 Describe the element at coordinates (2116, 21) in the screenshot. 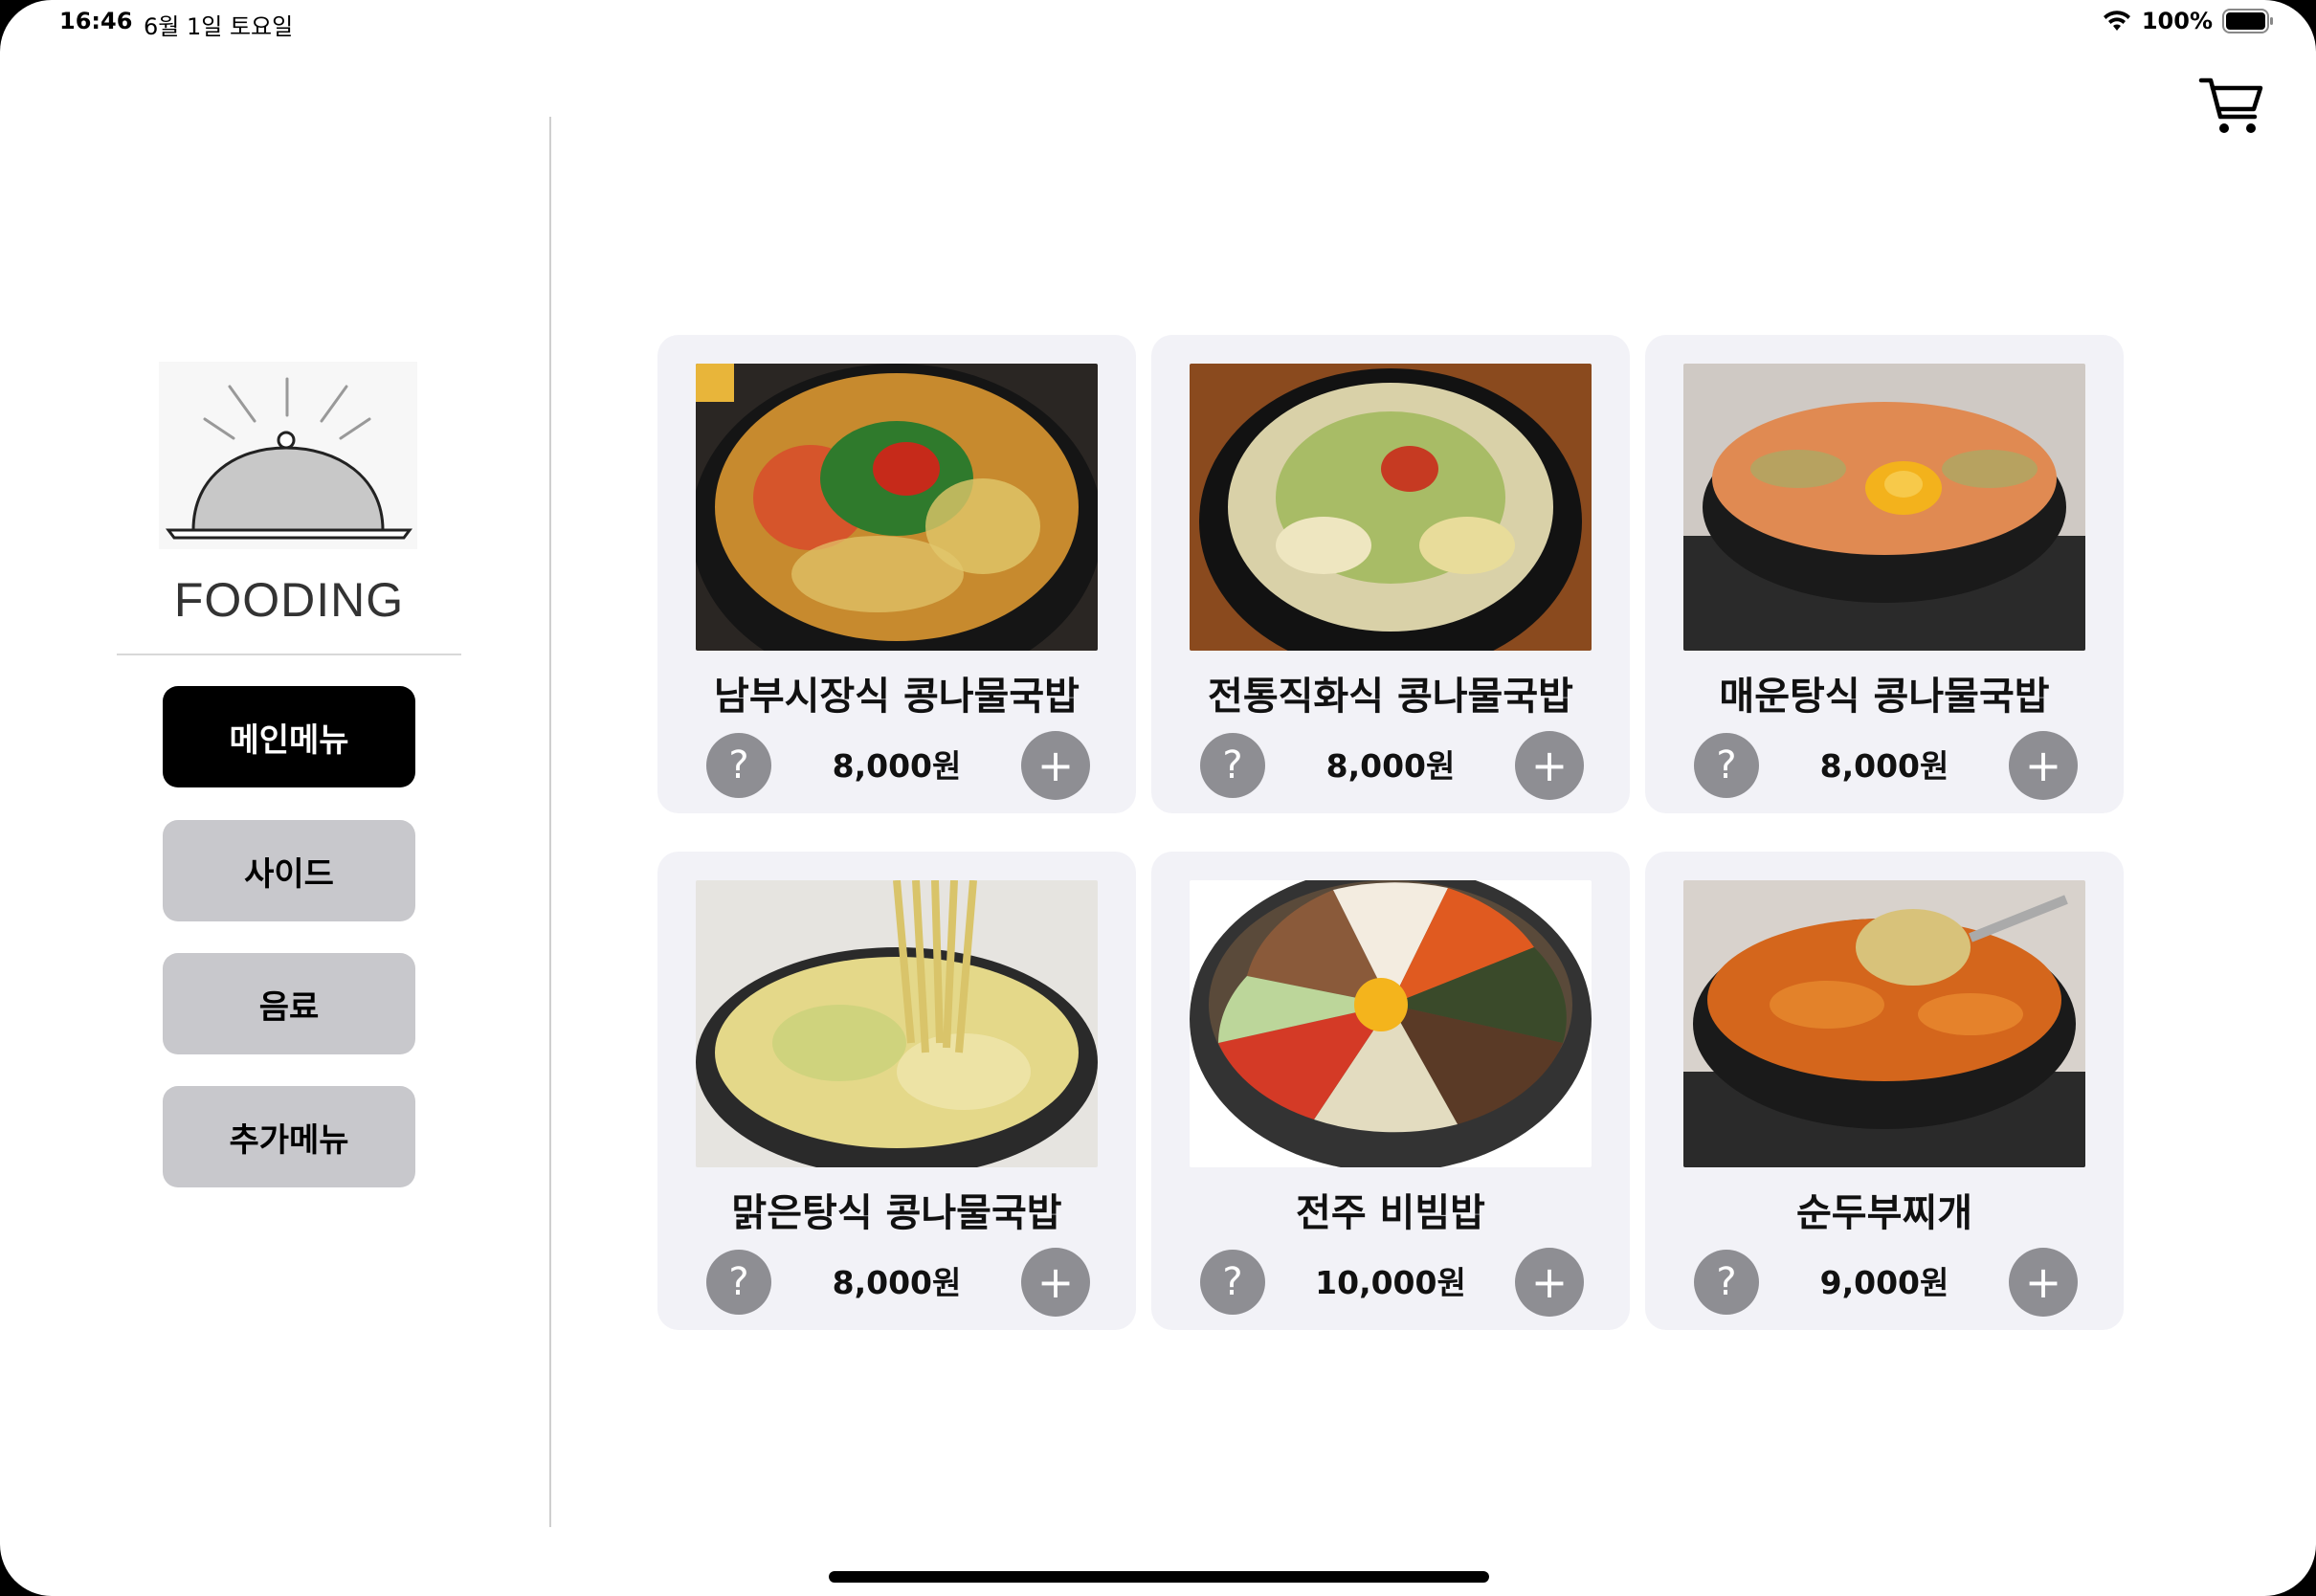

I see `wifi-icon` at that location.